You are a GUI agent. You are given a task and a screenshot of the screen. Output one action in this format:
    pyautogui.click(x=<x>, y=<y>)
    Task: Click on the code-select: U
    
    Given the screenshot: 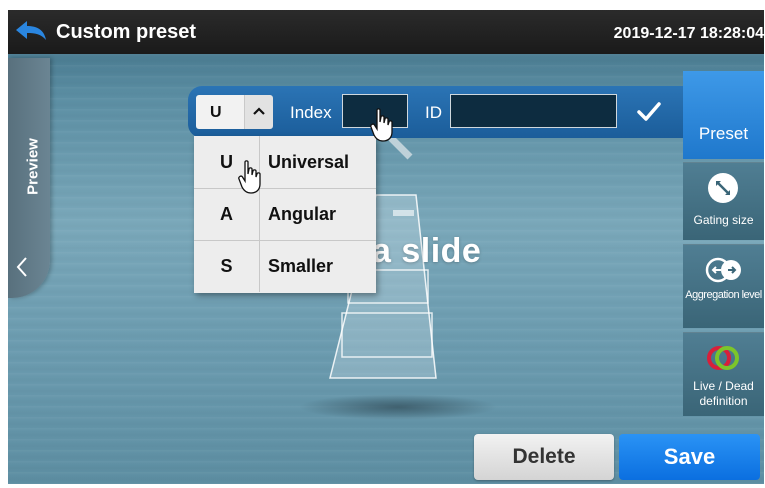 What is the action you would take?
    pyautogui.click(x=234, y=112)
    